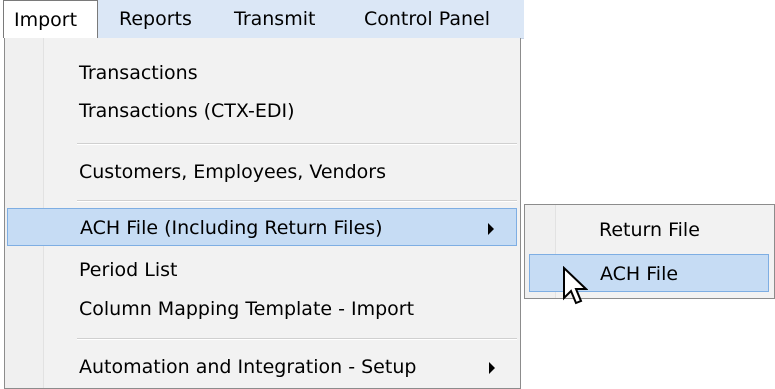  Describe the element at coordinates (247, 309) in the screenshot. I see `menu-item-label: Column Mapping Template - Import` at that location.